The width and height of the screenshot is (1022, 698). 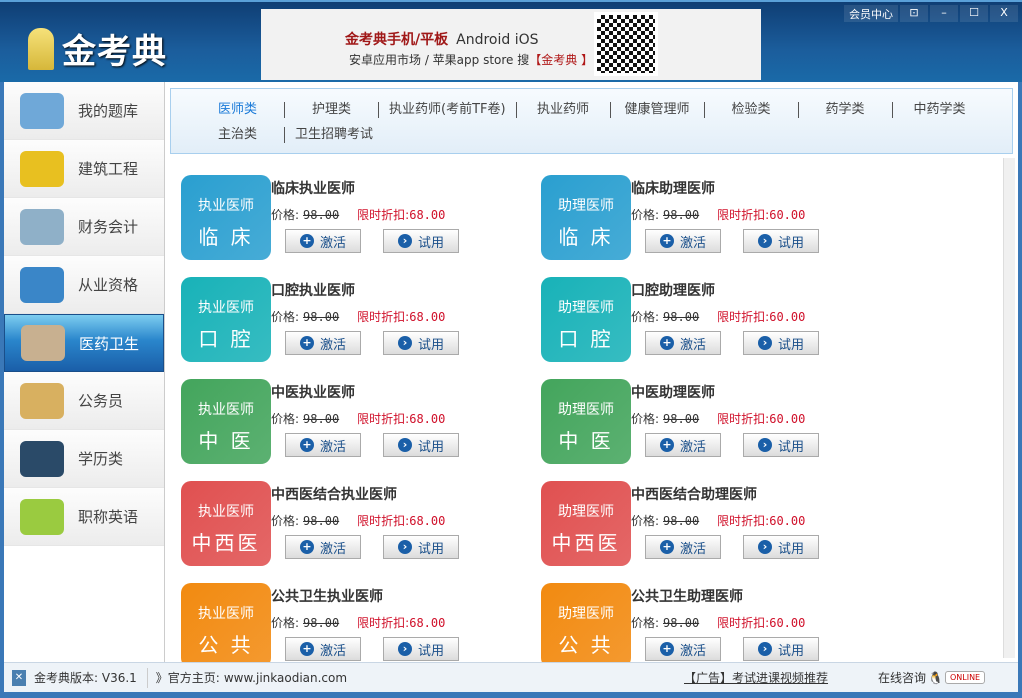 I want to click on sidebar-item: 建筑工程, so click(x=84, y=169).